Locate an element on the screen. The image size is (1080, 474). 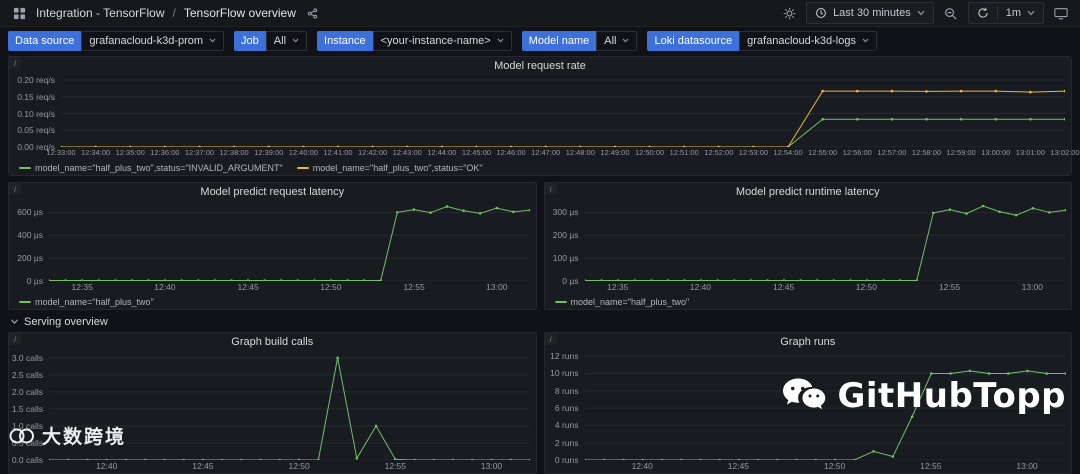
filter-label: Loki datasource is located at coordinates (693, 40).